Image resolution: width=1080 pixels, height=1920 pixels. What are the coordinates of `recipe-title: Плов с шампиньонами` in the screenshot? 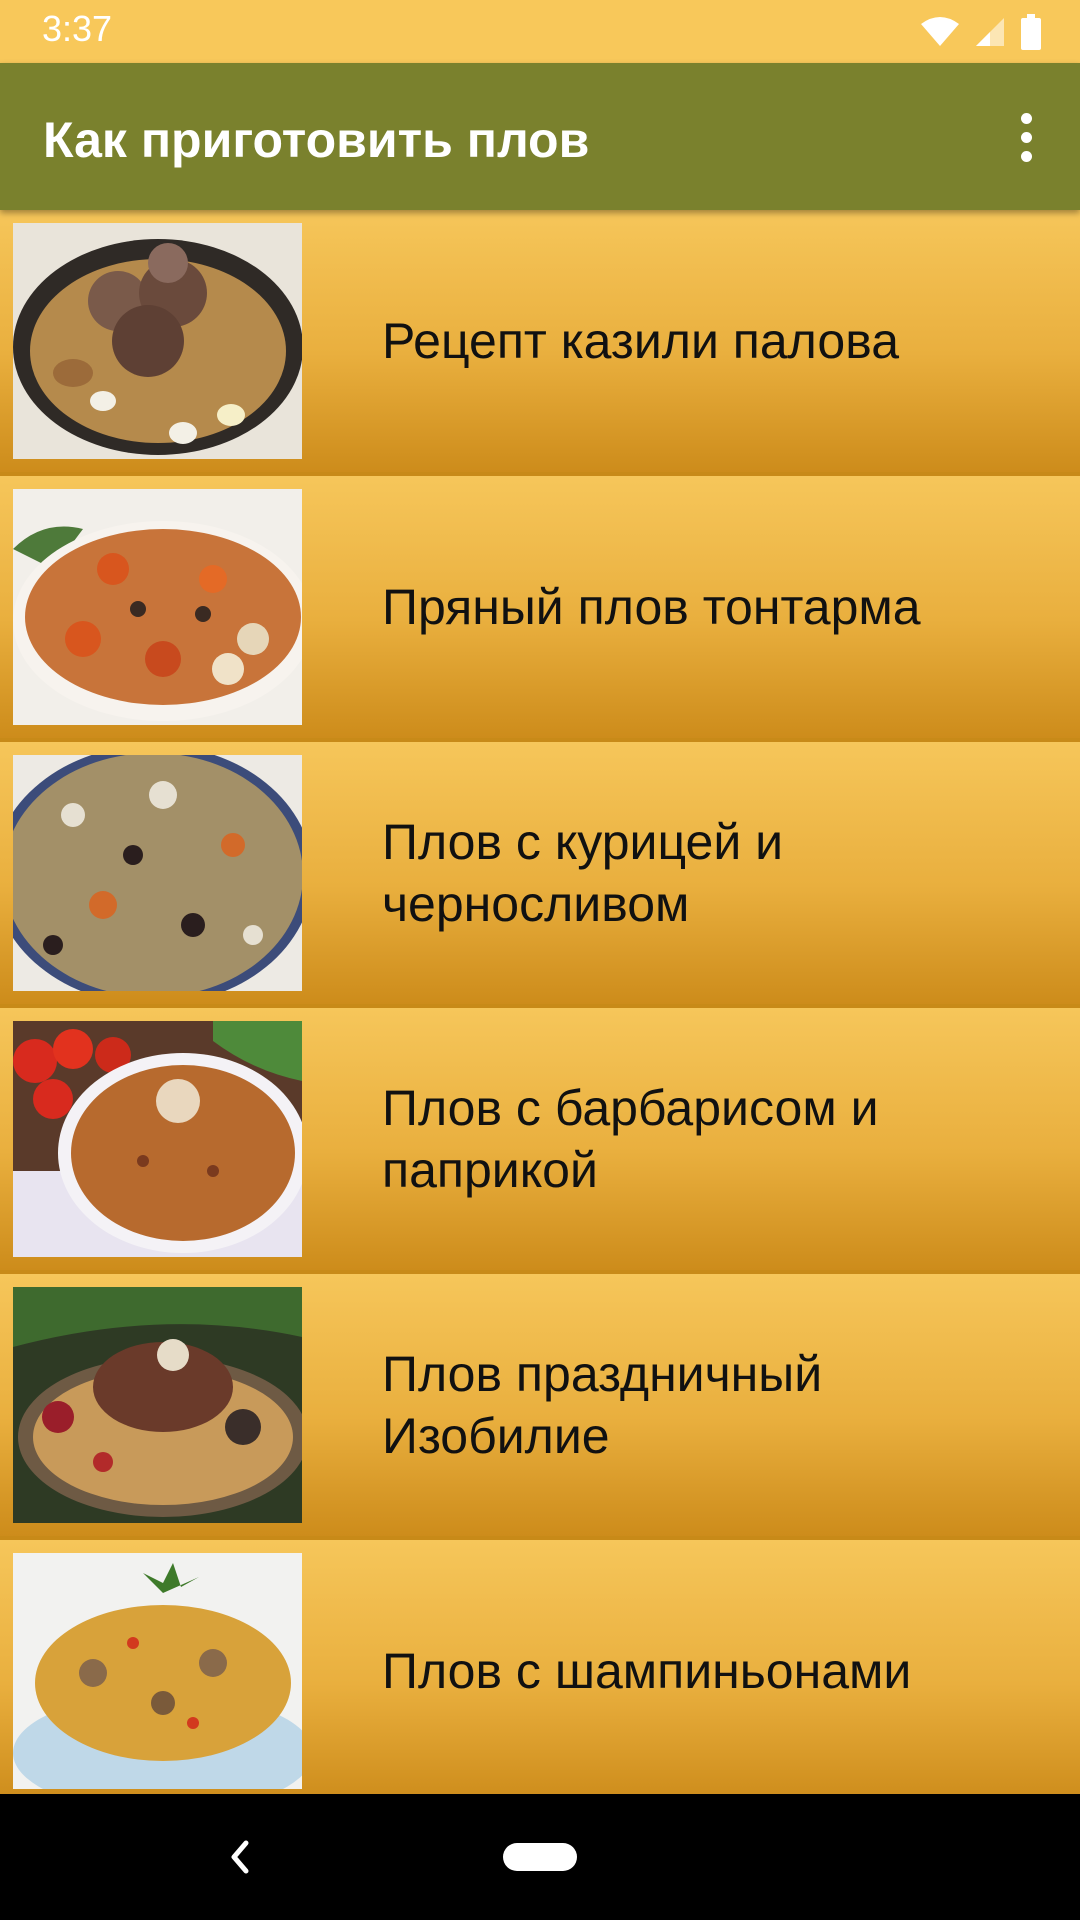 It's located at (647, 1671).